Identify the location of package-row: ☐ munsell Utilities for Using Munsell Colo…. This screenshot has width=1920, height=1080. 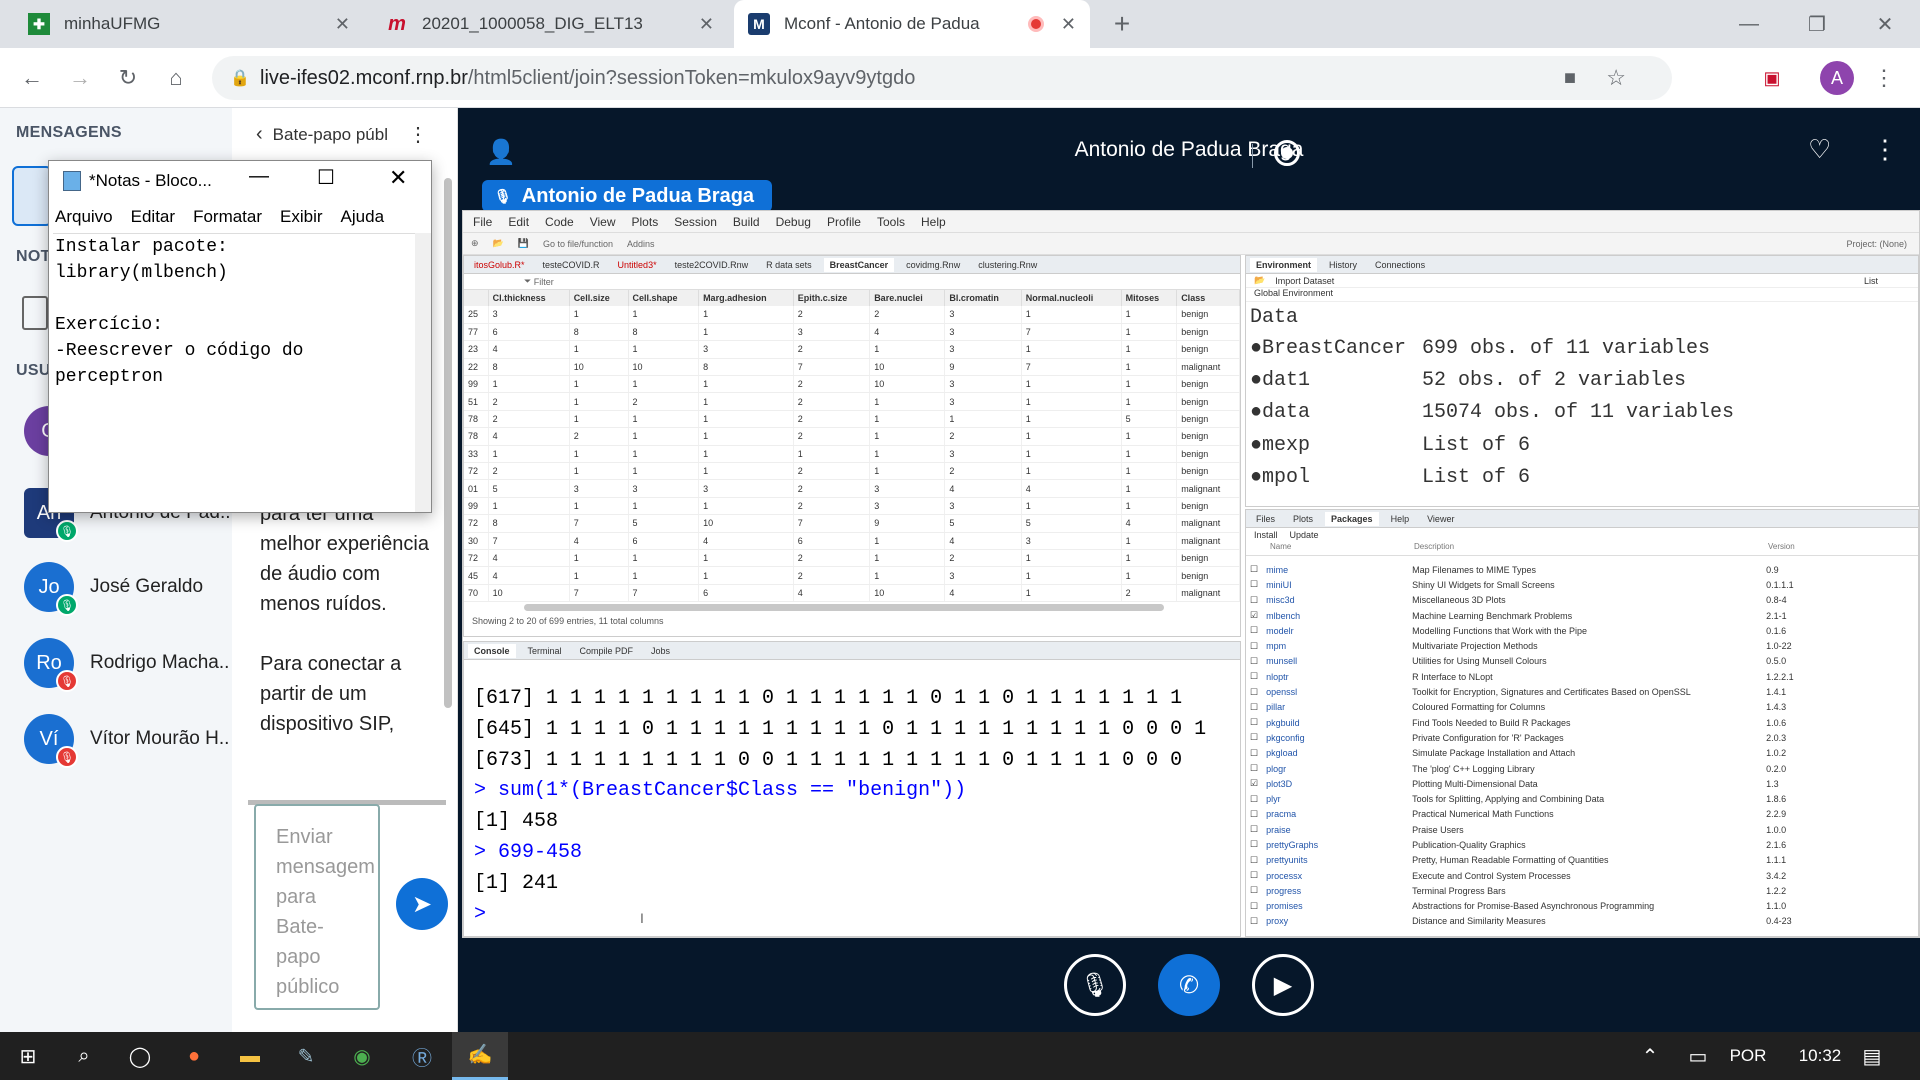
(1582, 661).